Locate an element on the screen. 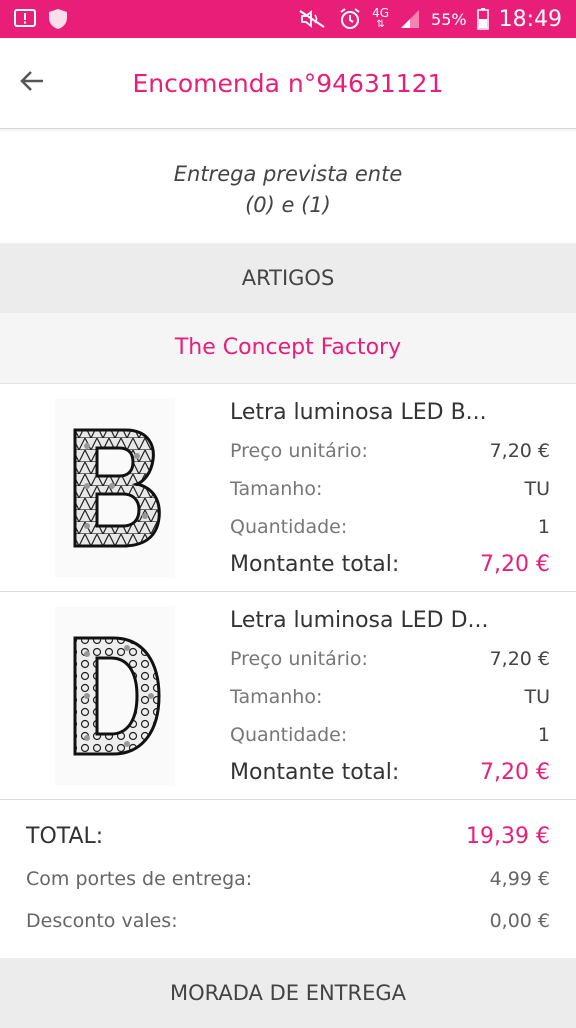 This screenshot has height=1028, width=576. articles-section-header: ARTIGOS is located at coordinates (288, 278).